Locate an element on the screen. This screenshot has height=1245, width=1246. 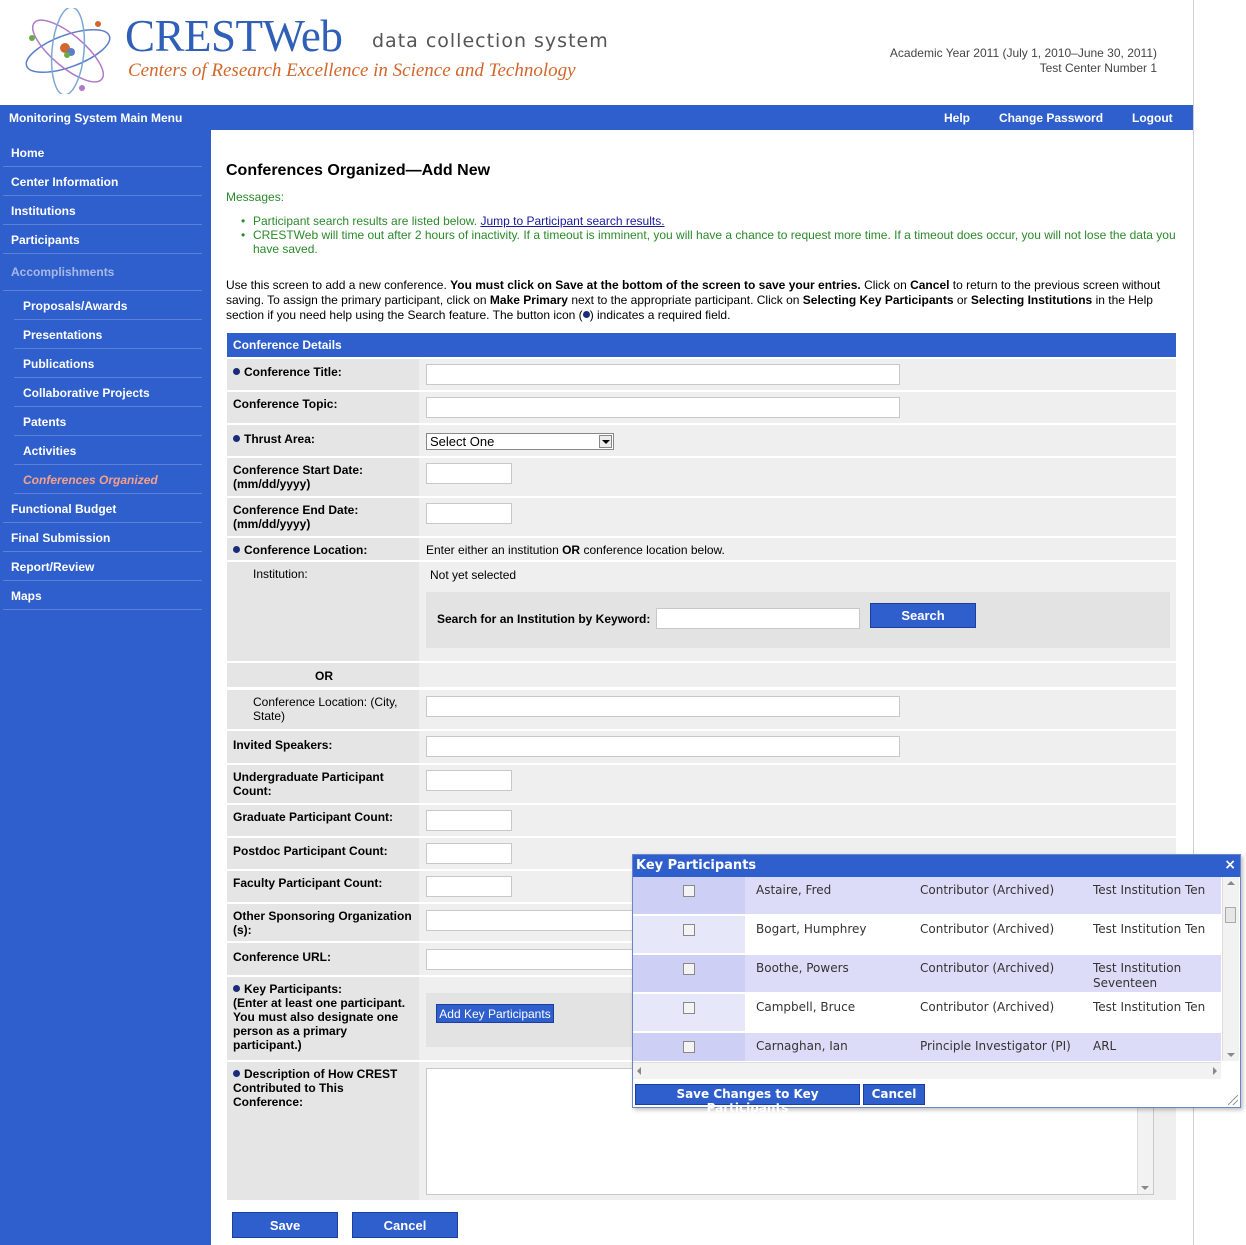
scrollbar-thumb is located at coordinates (1230, 915).